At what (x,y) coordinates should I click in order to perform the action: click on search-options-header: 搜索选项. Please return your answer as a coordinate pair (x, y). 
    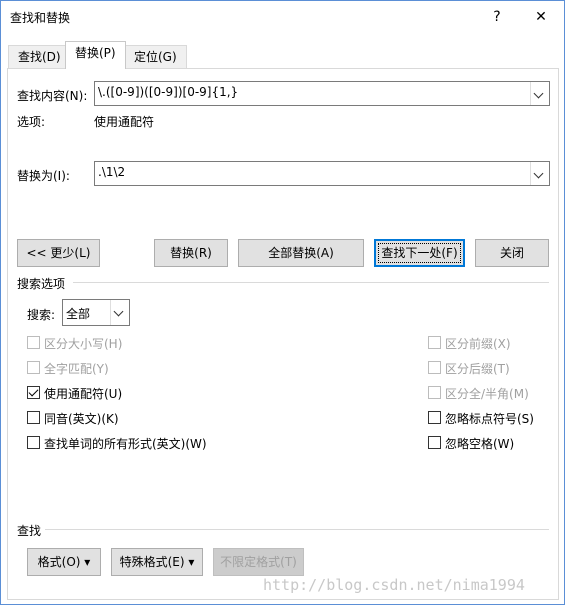
    Looking at the image, I should click on (41, 284).